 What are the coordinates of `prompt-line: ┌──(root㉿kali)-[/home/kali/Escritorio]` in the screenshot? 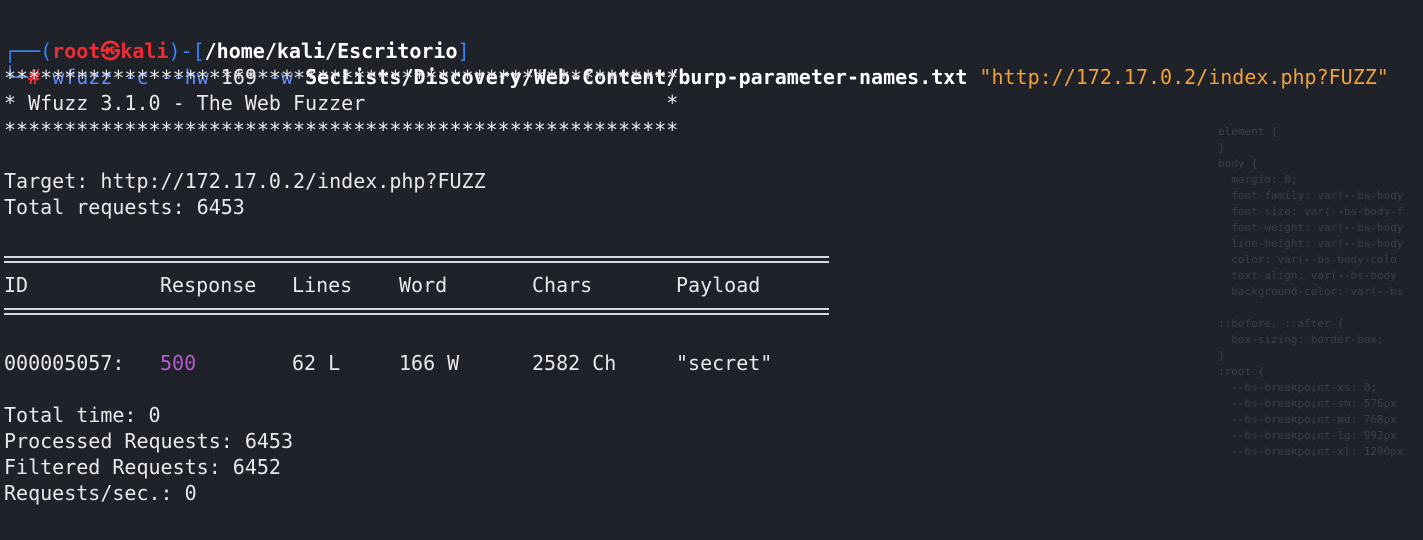 It's located at (237, 37).